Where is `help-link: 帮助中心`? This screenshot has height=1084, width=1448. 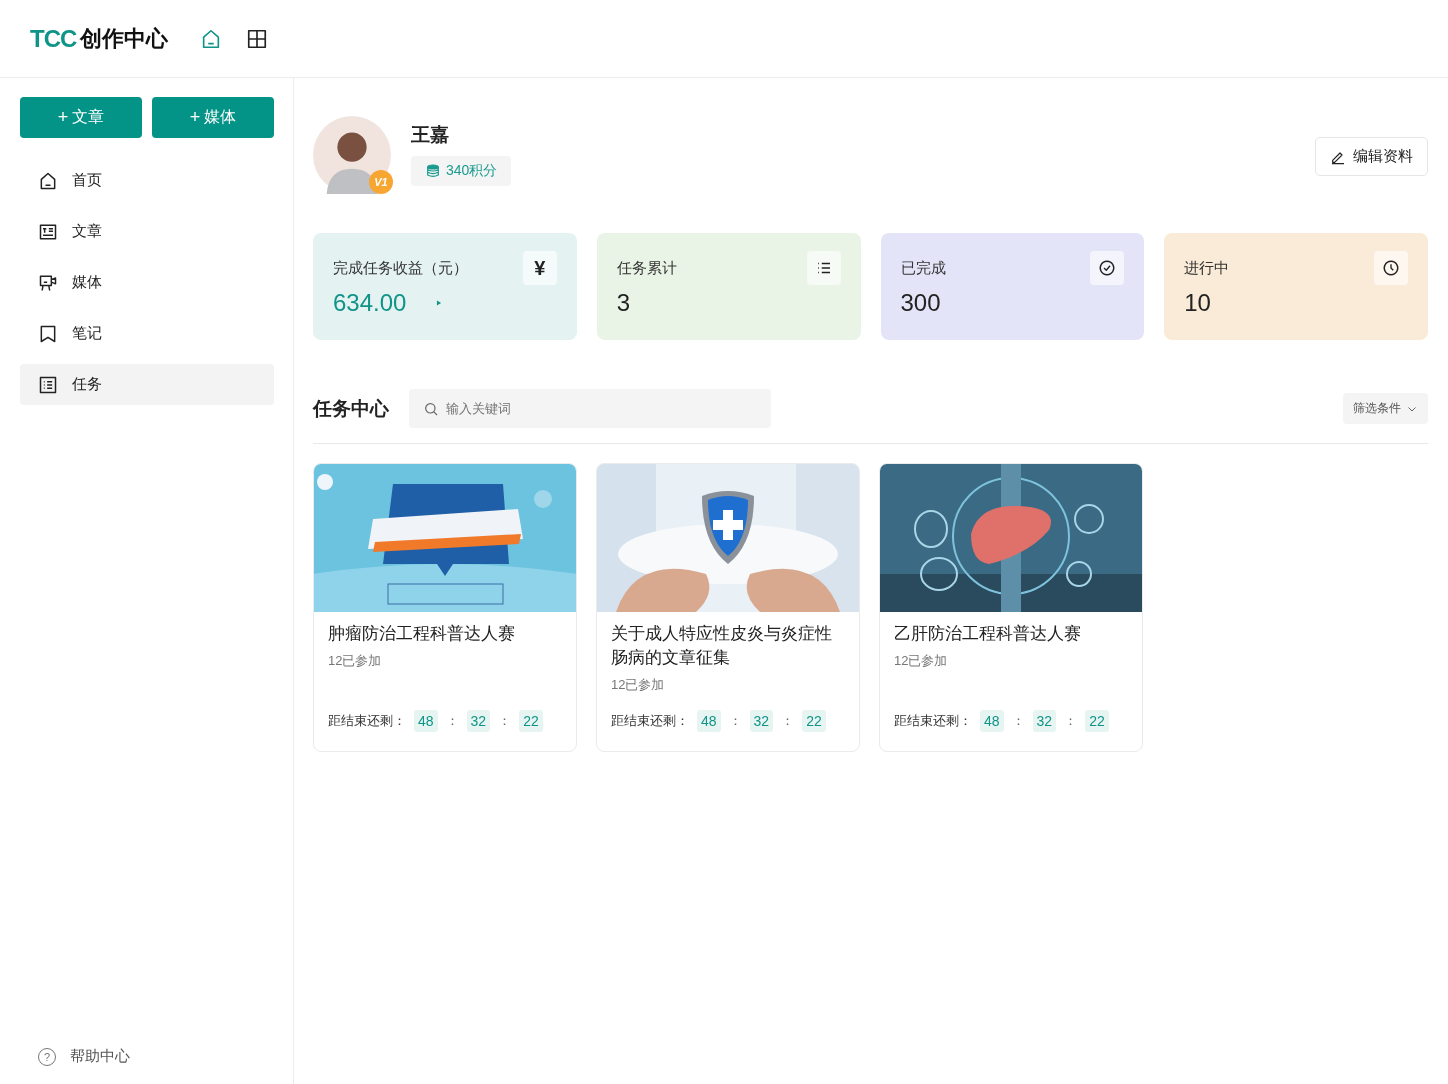 help-link: 帮助中心 is located at coordinates (100, 1056).